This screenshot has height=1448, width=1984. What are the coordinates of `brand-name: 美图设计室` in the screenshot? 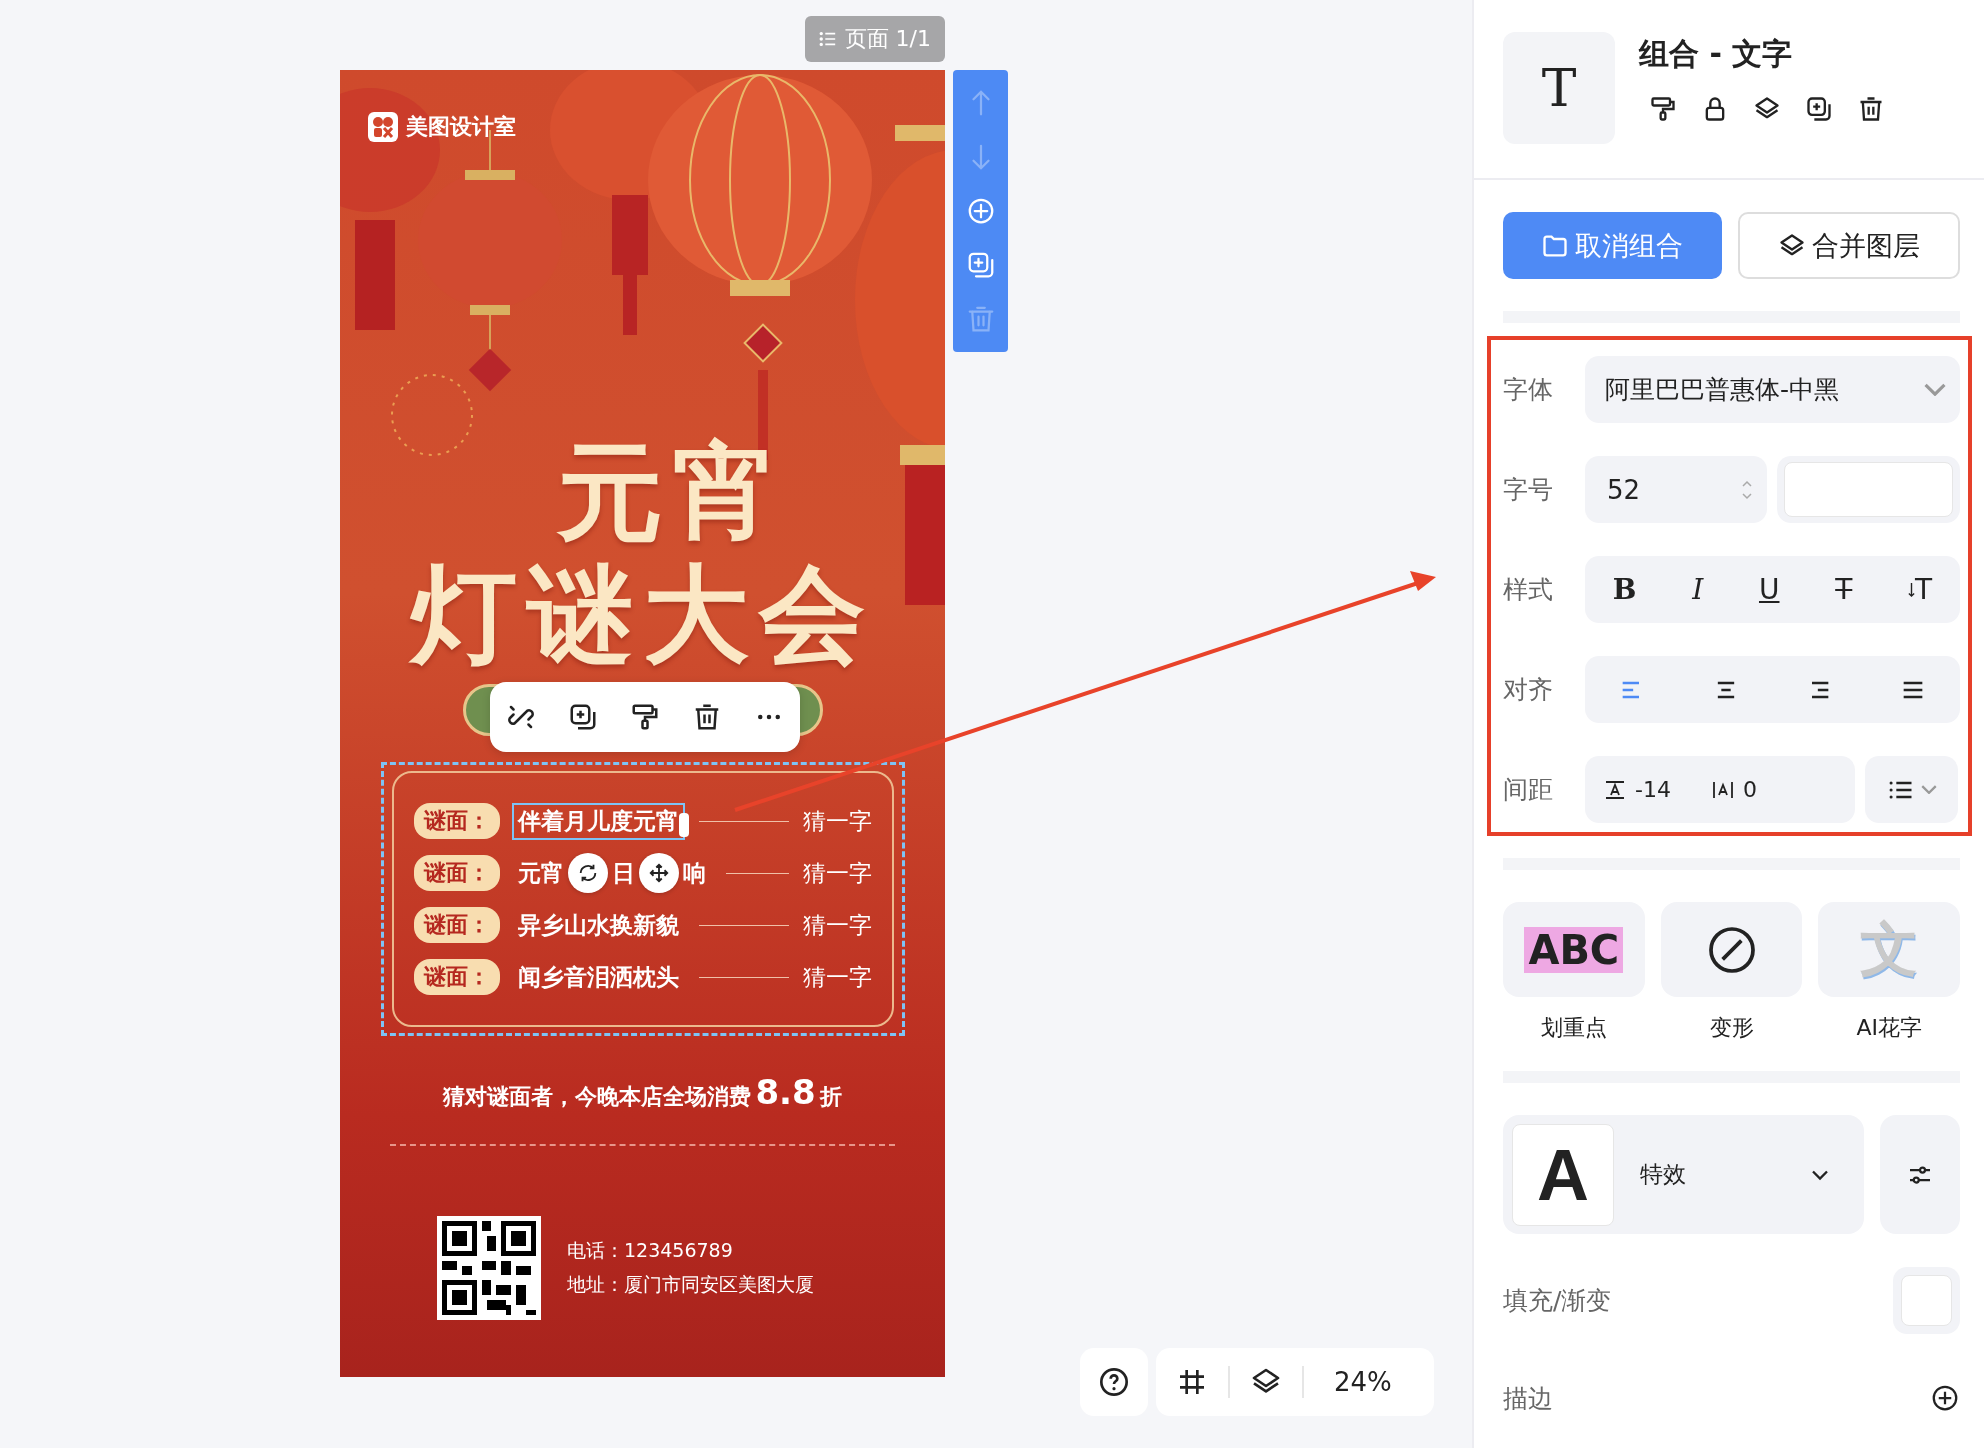 It's located at (461, 127).